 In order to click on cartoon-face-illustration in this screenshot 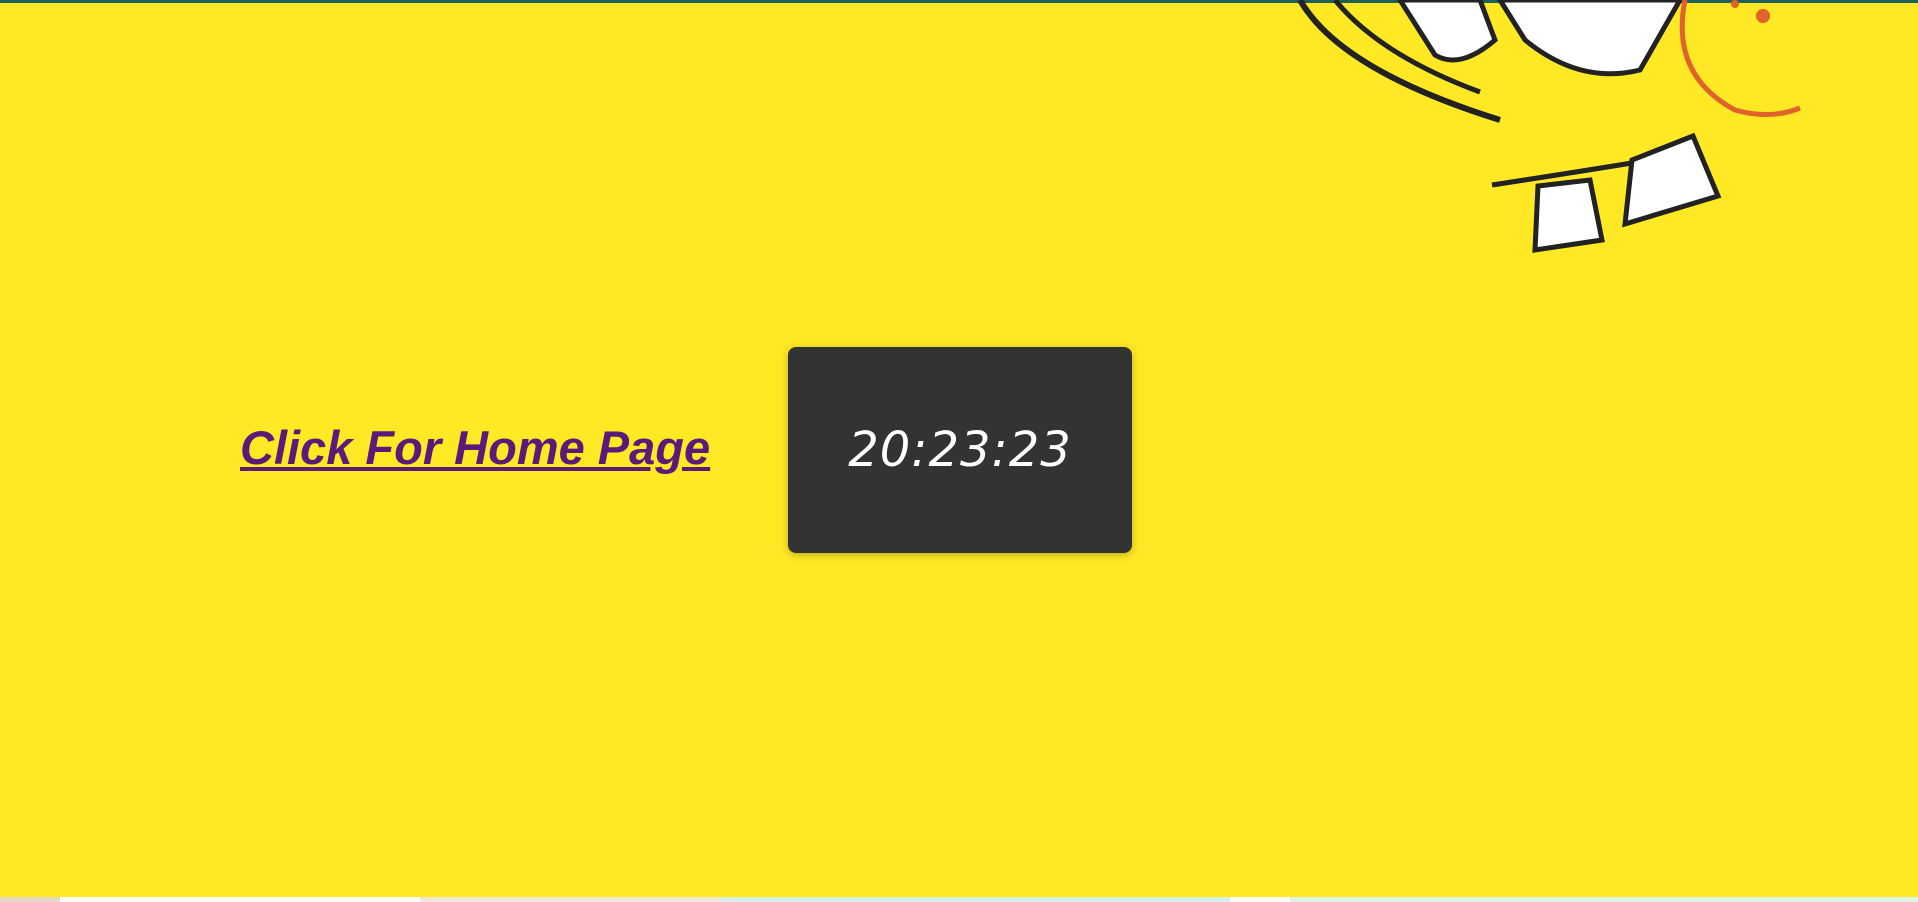, I will do `click(1549, 126)`.